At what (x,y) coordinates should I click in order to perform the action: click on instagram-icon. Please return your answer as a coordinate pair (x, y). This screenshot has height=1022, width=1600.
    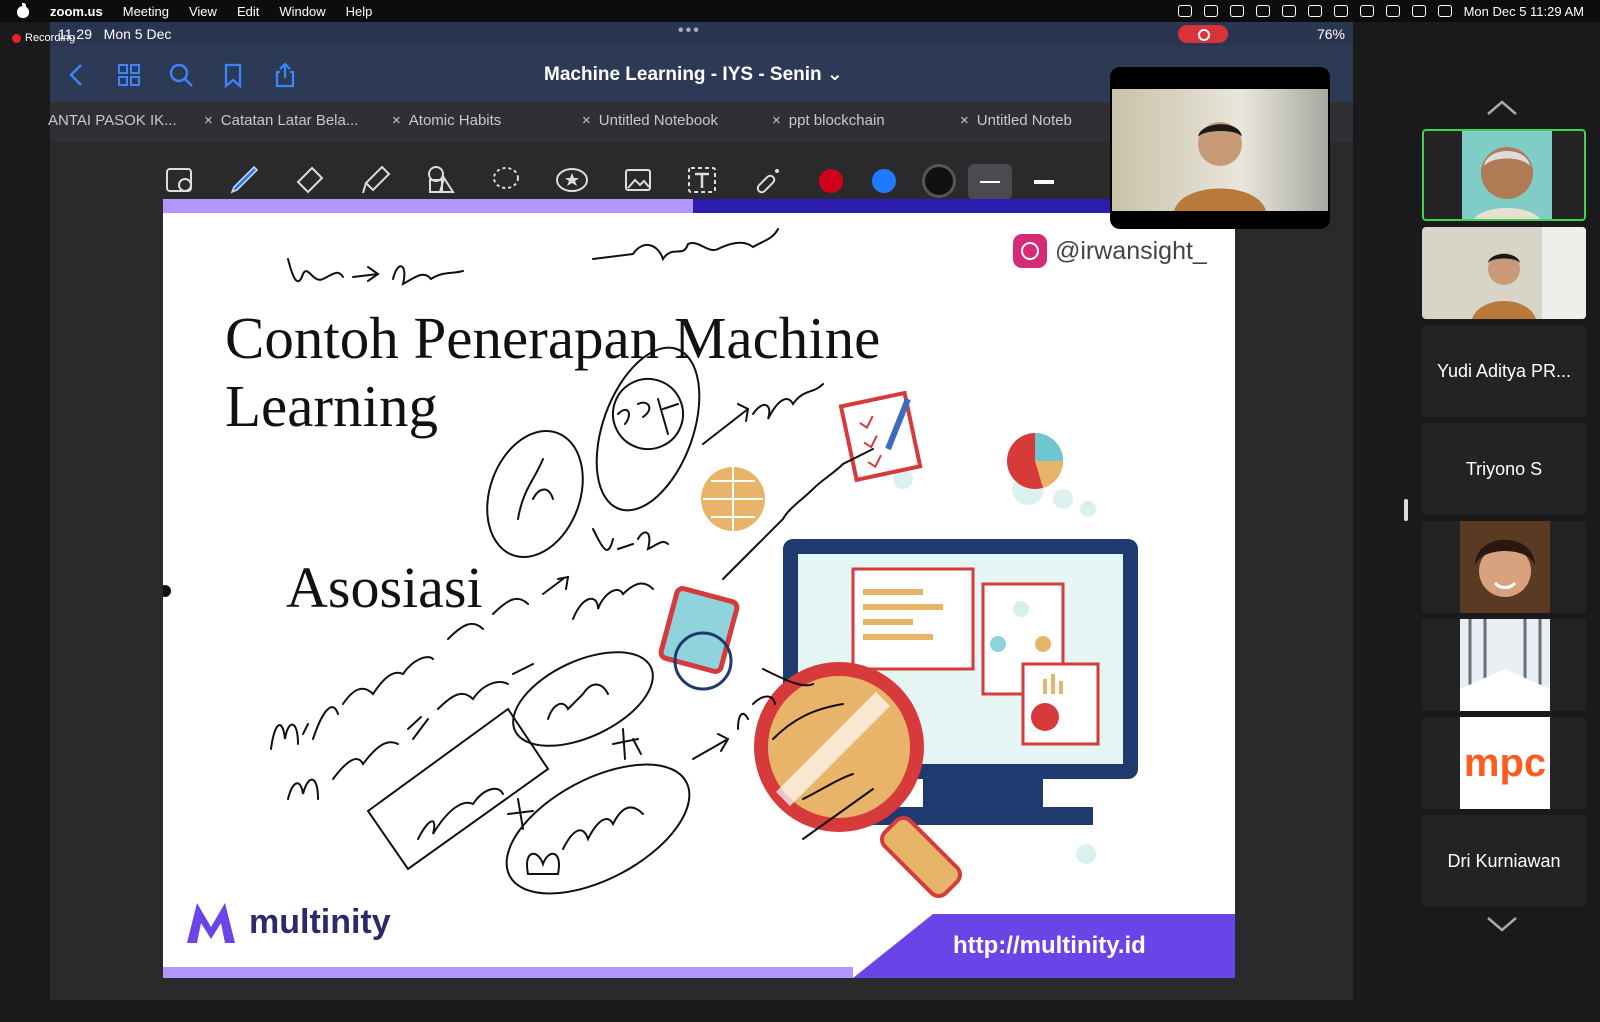
    Looking at the image, I should click on (1030, 251).